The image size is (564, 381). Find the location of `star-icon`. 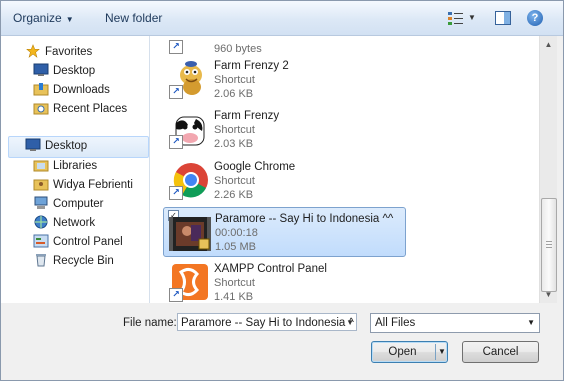

star-icon is located at coordinates (33, 51).